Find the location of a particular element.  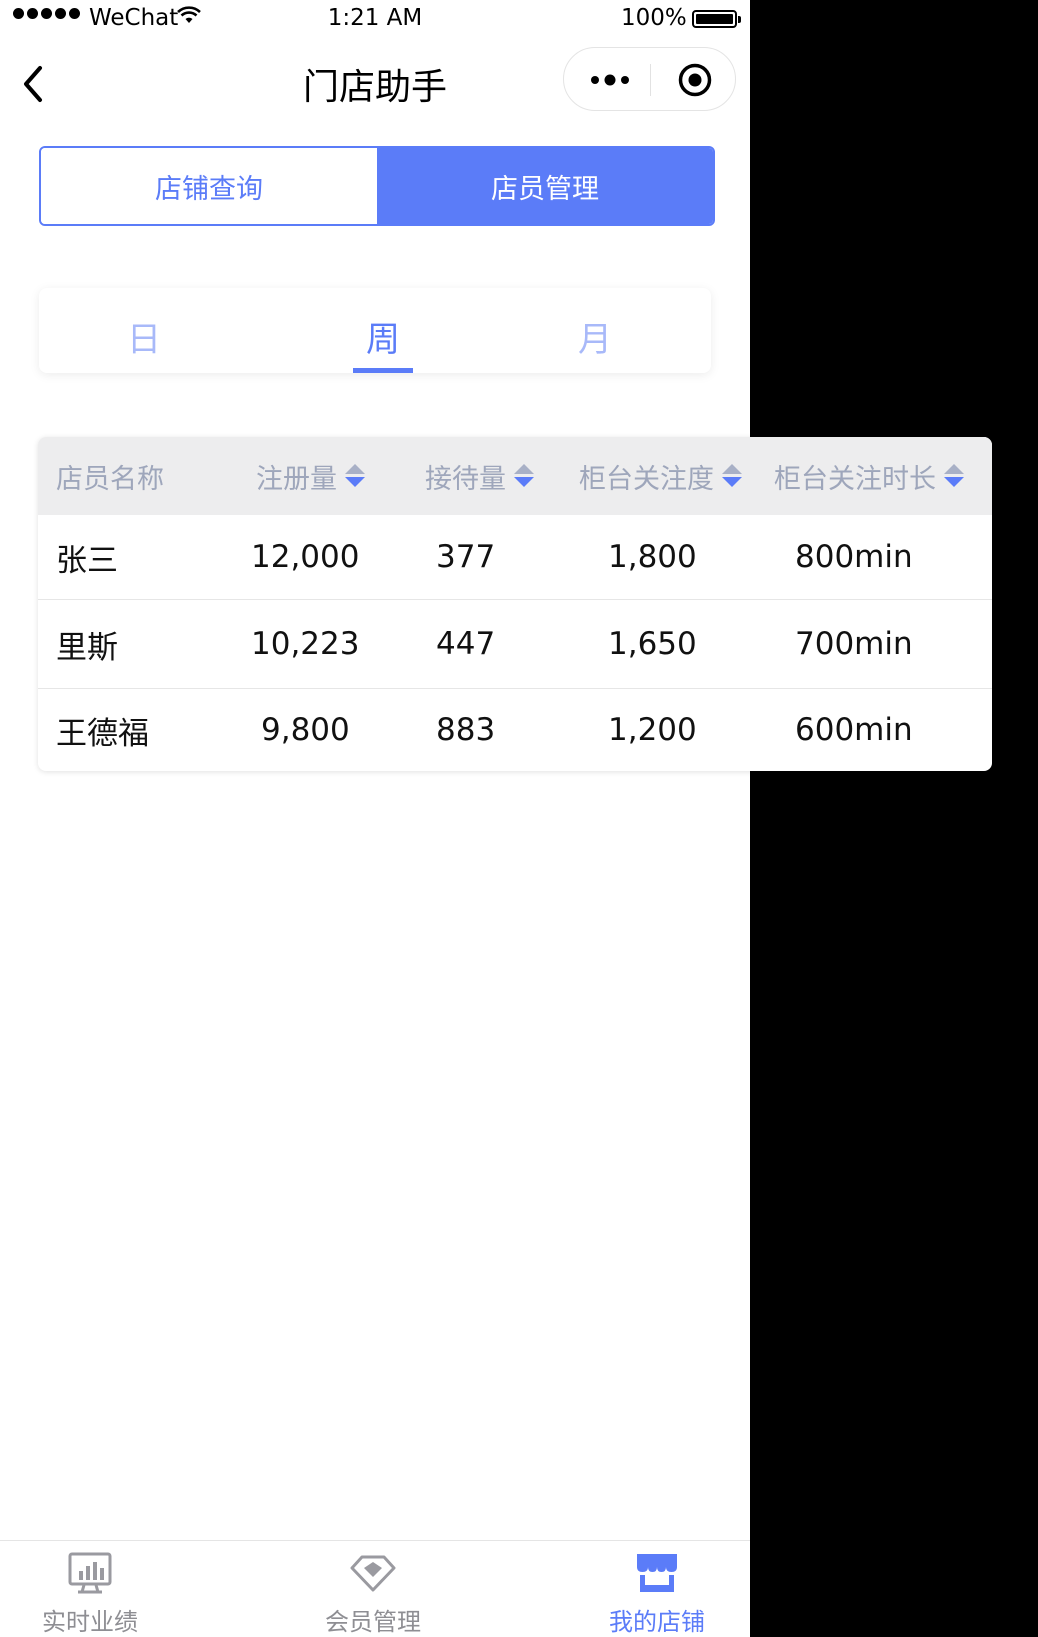

tab-day-label: 日 is located at coordinates (144, 340).